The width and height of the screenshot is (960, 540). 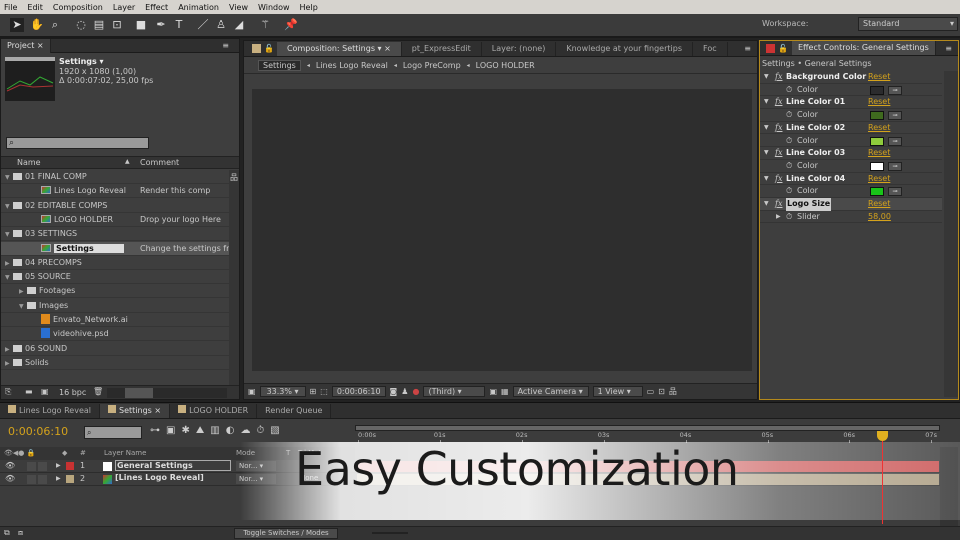 What do you see at coordinates (135, 410) in the screenshot?
I see `tab-timeline-1: Settings ×` at bounding box center [135, 410].